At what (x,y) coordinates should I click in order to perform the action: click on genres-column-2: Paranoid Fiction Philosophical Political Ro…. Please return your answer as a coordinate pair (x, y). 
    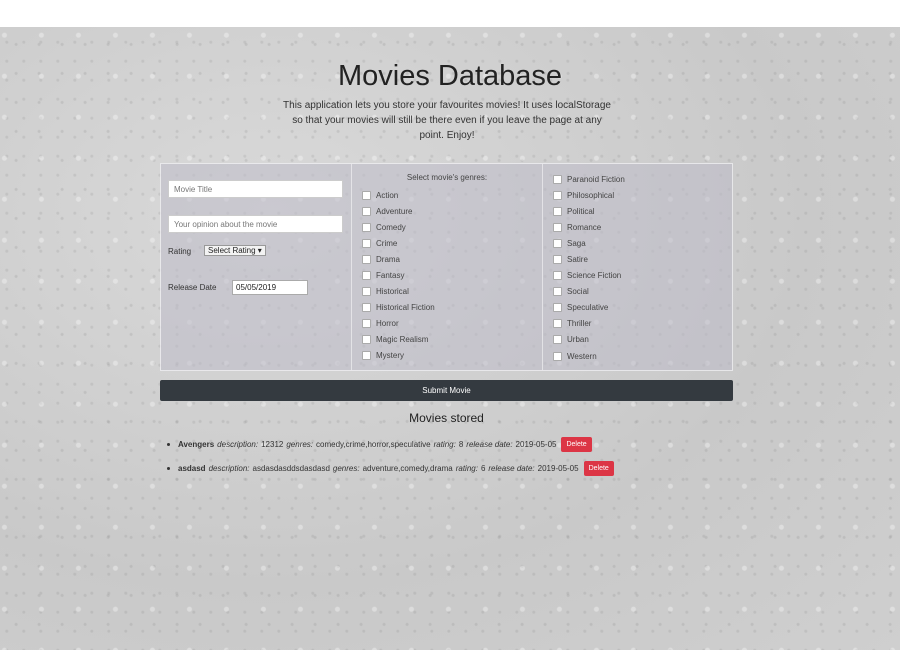
    Looking at the image, I should click on (637, 267).